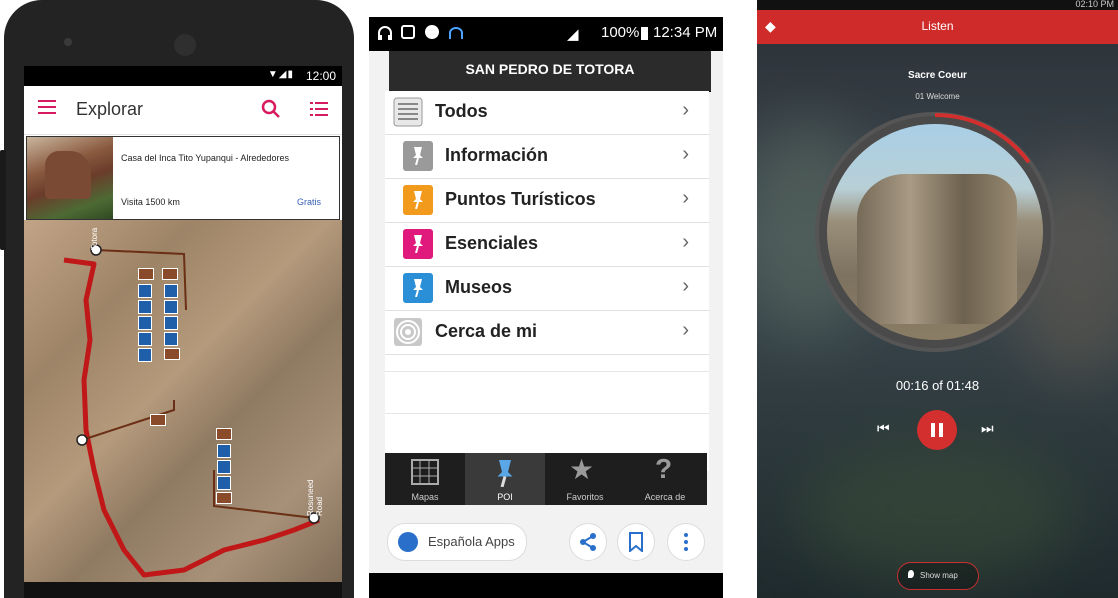 This screenshot has height=598, width=1118. I want to click on question-icon: ?, so click(664, 468).